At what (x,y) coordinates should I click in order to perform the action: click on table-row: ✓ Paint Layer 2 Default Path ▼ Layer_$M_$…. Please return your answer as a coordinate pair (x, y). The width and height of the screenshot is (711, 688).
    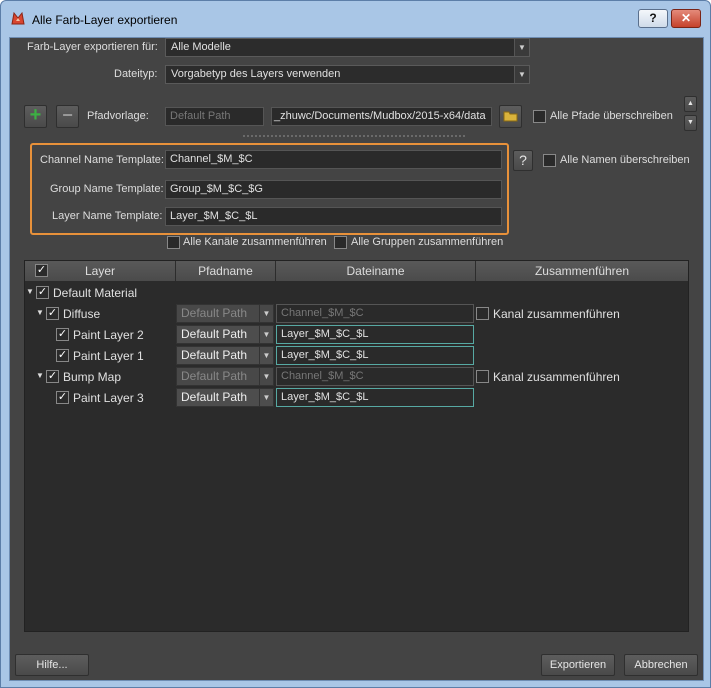
    Looking at the image, I should click on (356, 334).